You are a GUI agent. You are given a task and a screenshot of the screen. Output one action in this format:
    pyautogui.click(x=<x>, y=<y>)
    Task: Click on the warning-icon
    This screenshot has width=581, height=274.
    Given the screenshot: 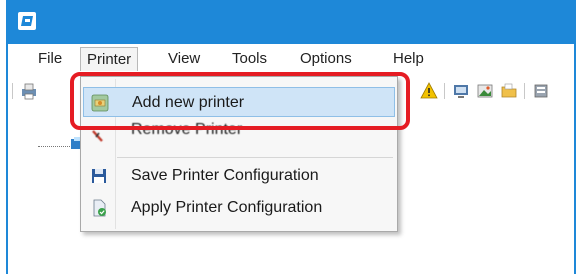 What is the action you would take?
    pyautogui.click(x=429, y=91)
    